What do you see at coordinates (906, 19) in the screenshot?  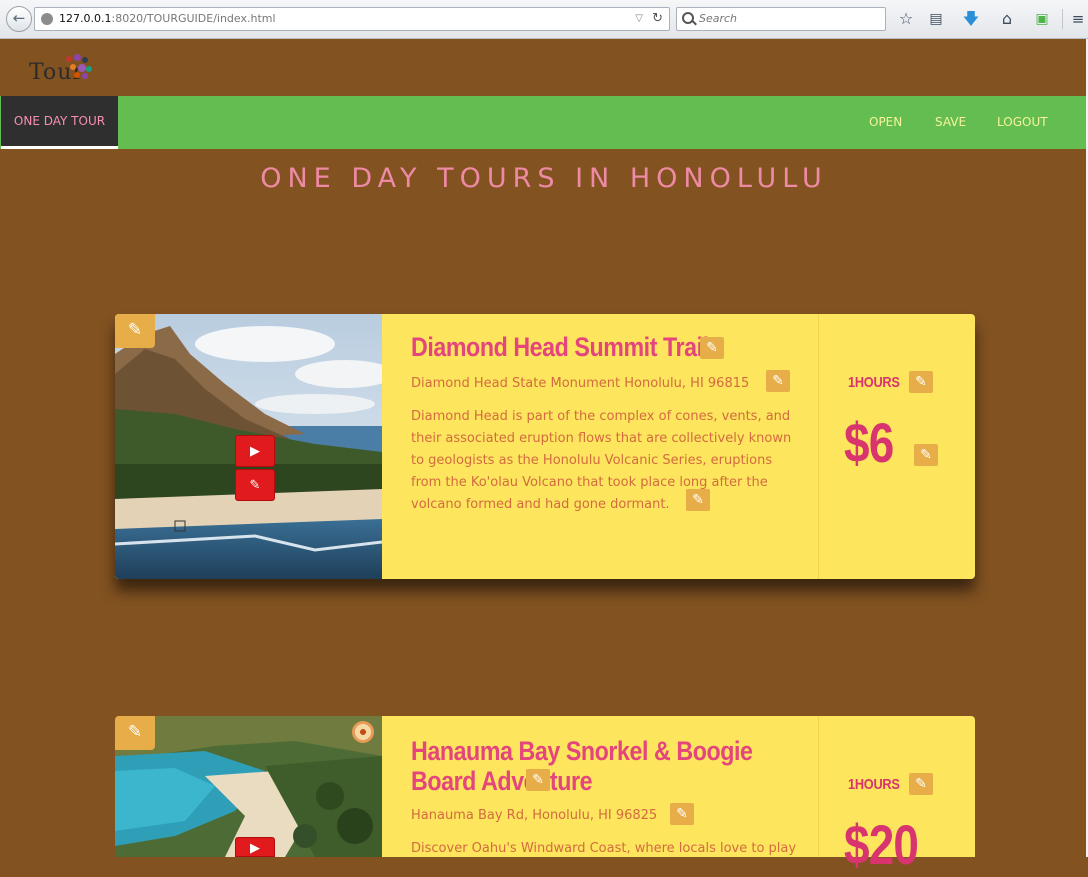 I see `bookmark-star-icon: ☆` at bounding box center [906, 19].